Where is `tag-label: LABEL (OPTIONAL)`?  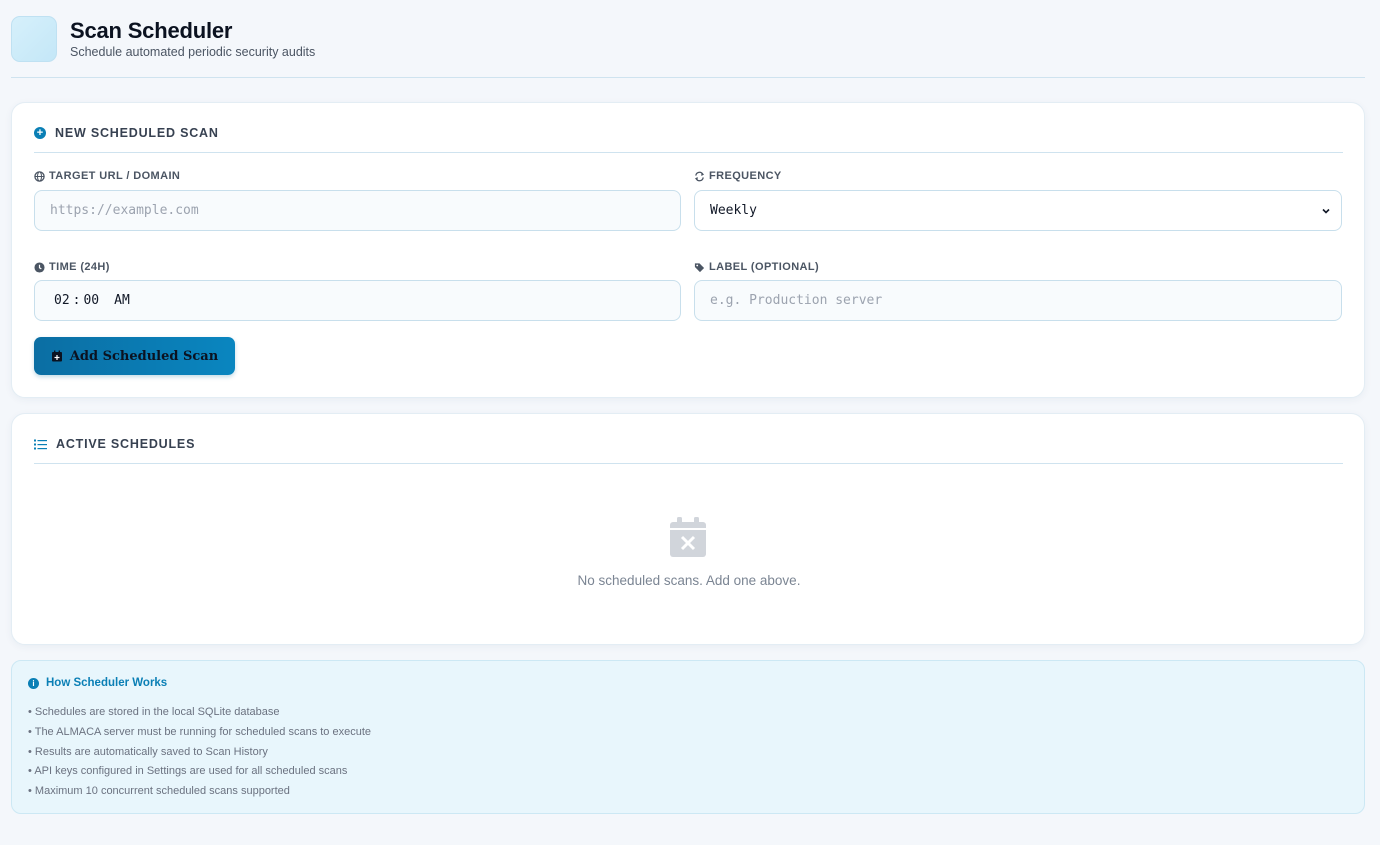 tag-label: LABEL (OPTIONAL) is located at coordinates (756, 267).